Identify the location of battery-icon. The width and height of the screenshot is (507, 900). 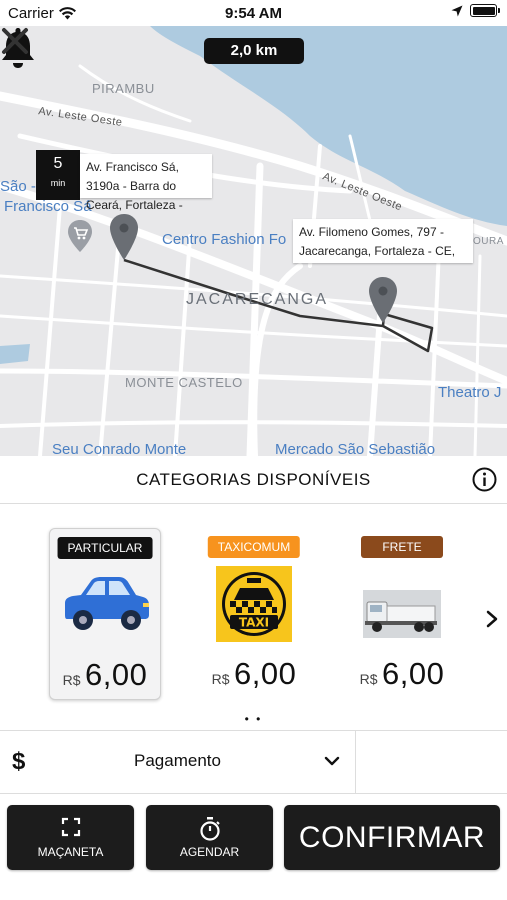
(485, 10).